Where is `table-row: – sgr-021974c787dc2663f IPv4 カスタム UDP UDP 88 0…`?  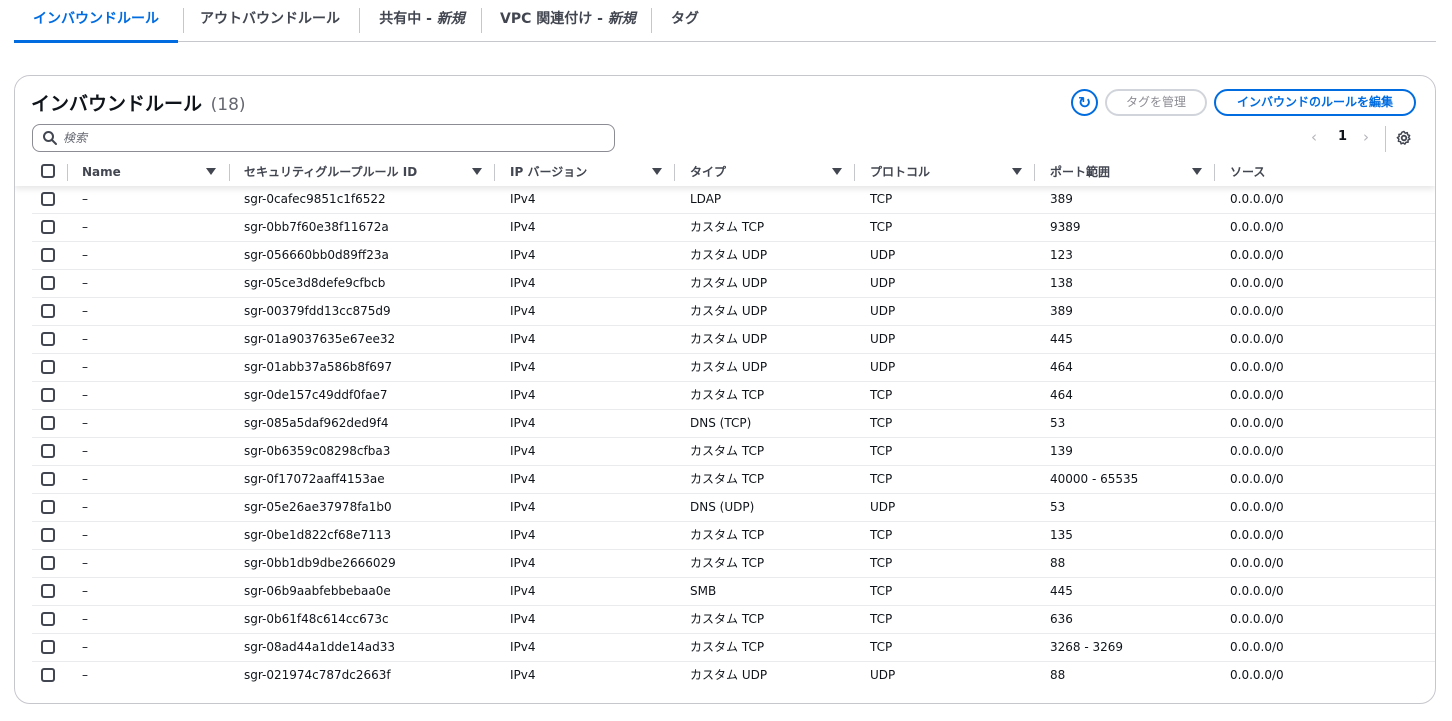 table-row: – sgr-021974c787dc2663f IPv4 カスタム UDP UDP 88 0… is located at coordinates (733, 676).